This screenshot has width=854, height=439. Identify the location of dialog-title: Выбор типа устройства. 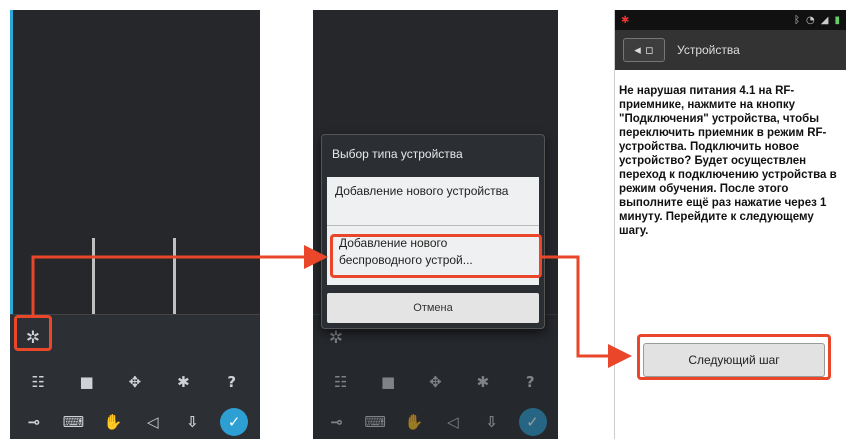
(397, 154).